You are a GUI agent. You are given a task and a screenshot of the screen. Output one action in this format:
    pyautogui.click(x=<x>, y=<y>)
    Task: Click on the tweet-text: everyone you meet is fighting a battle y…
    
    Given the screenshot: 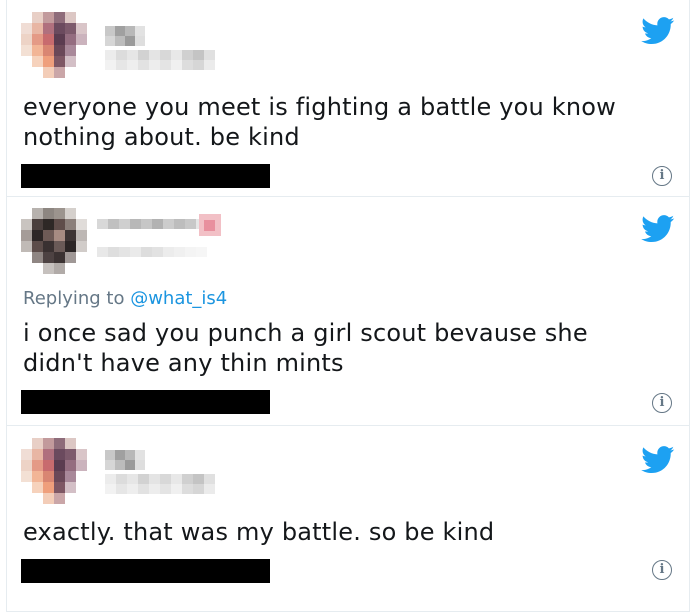 What is the action you would take?
    pyautogui.click(x=319, y=122)
    